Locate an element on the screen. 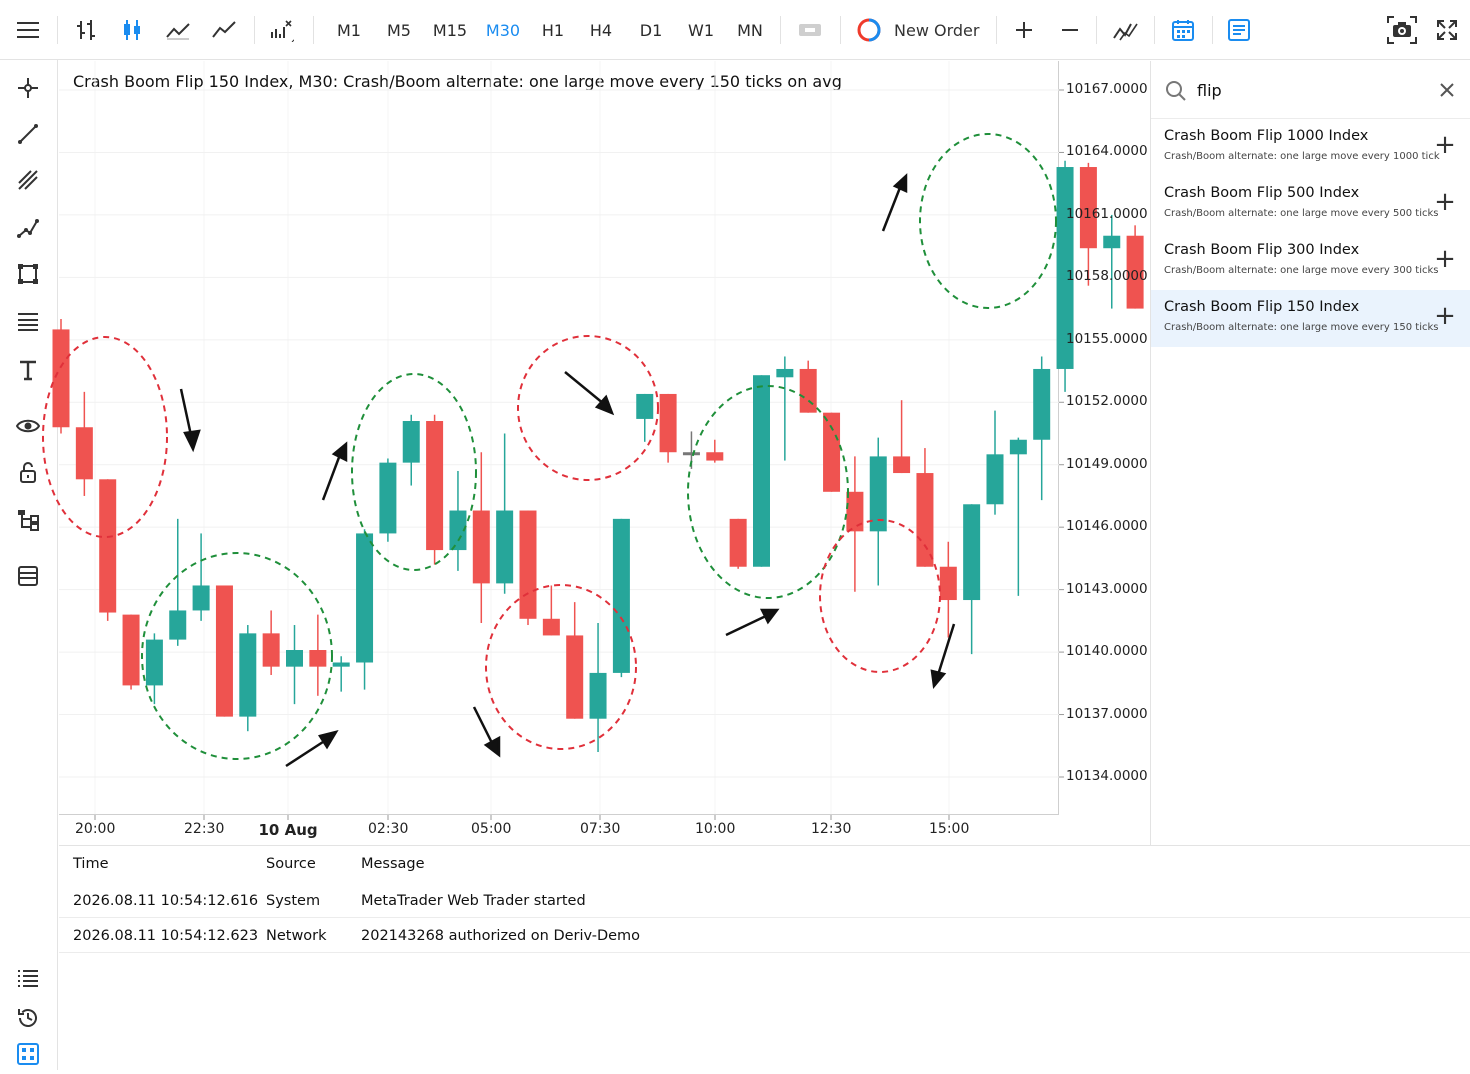 This screenshot has width=1470, height=1074. new-order-button: New Order is located at coordinates (922, 30).